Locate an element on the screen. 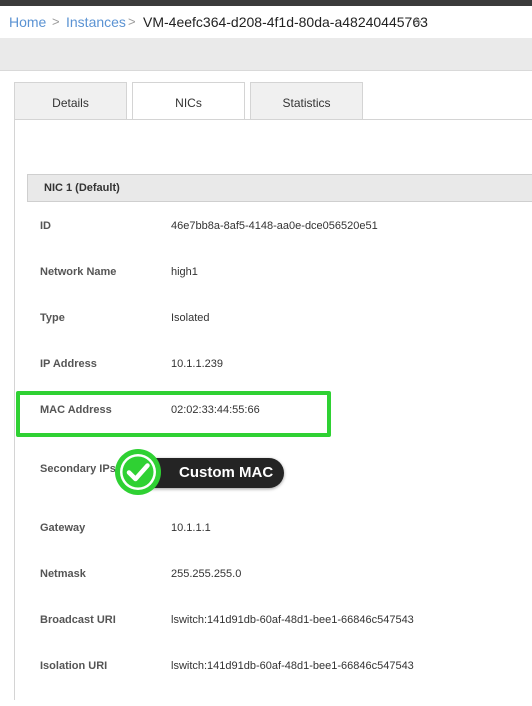  field-label: Isolation URI is located at coordinates (74, 666).